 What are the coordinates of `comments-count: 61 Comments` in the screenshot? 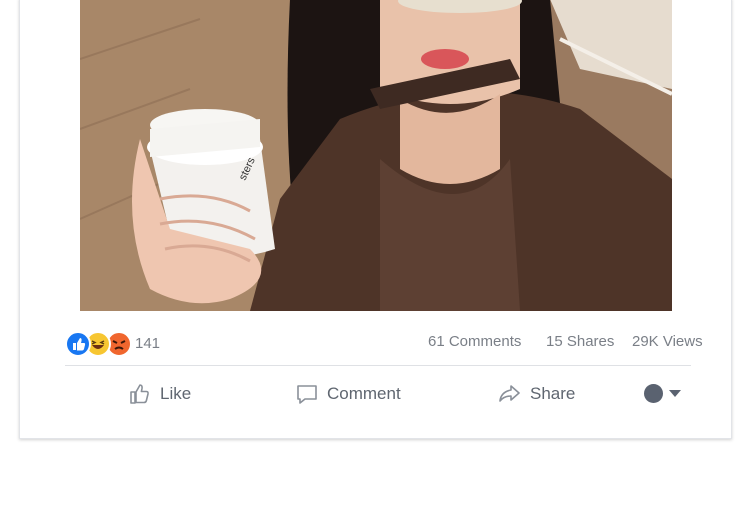 It's located at (474, 341).